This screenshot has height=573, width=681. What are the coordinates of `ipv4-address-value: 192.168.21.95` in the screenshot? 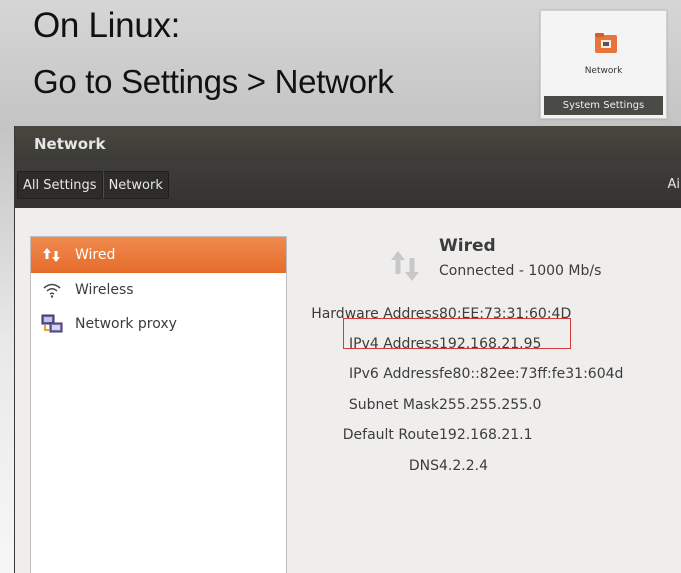 It's located at (490, 344).